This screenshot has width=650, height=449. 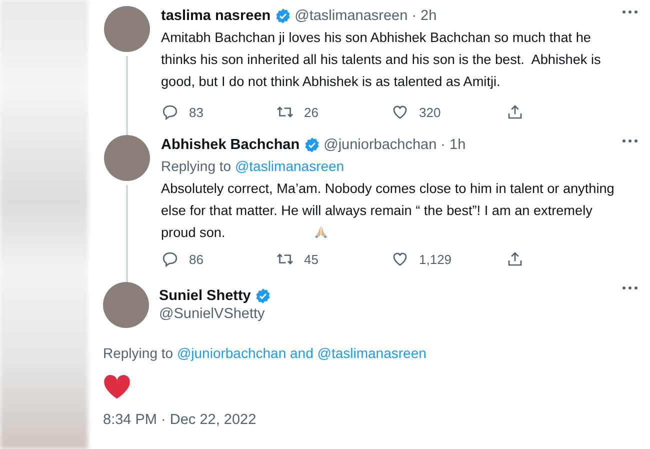 I want to click on tweet-text: Absolutely correct, Ma’am. Nobody comes close to him in talent or anything else for that matter. He will always remain “ the best”! I am an extremely proud son., so click(x=388, y=211).